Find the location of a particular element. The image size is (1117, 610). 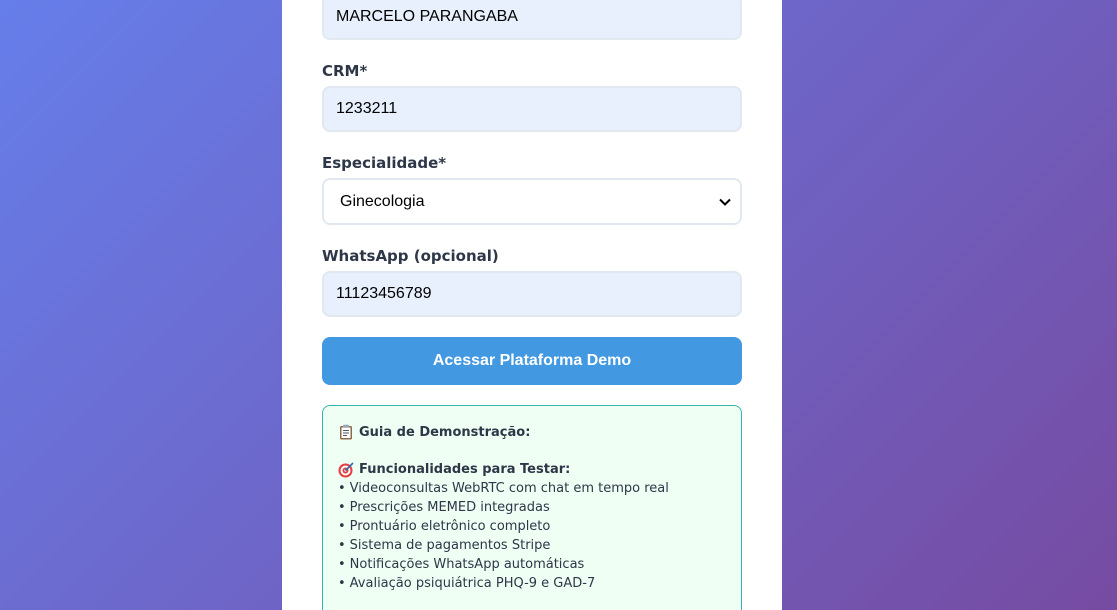

list-item: • Prescrições MEMED integradas is located at coordinates (532, 507).